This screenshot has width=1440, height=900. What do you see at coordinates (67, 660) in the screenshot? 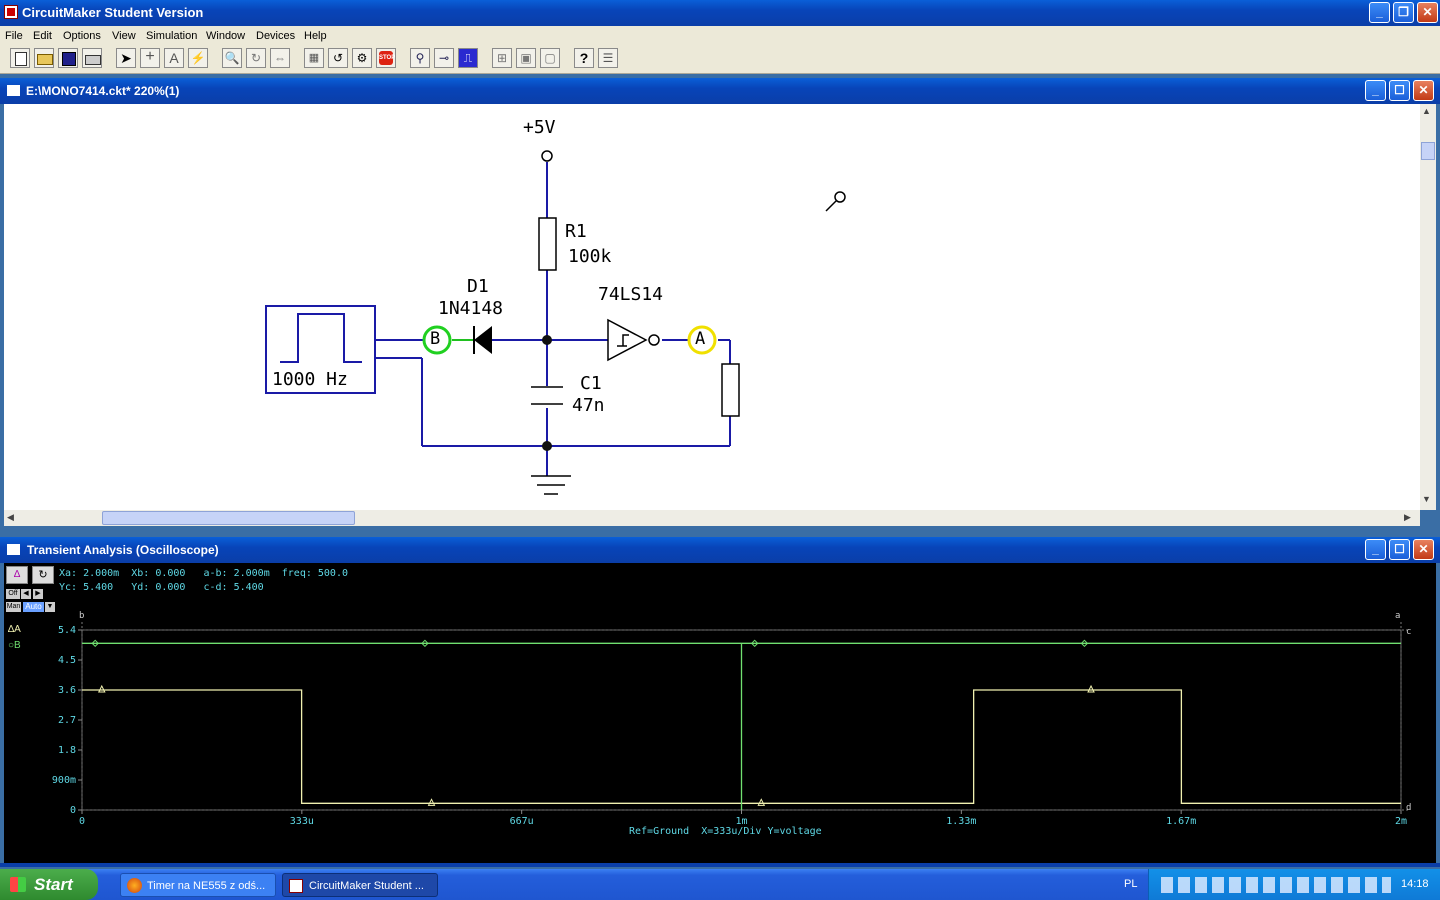
I see `y-tick-label: 4.5` at bounding box center [67, 660].